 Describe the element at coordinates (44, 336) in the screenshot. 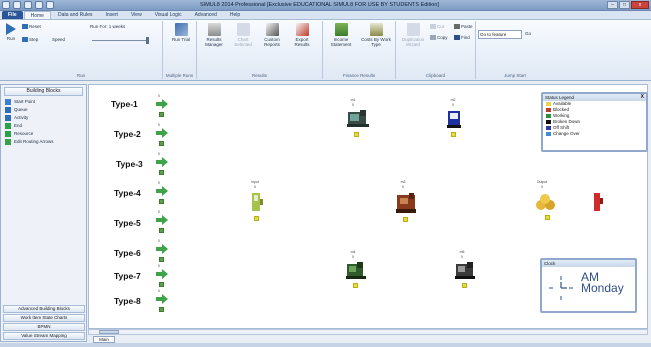

I see `value-stream-mapping-button: Value Stream Mapping` at that location.